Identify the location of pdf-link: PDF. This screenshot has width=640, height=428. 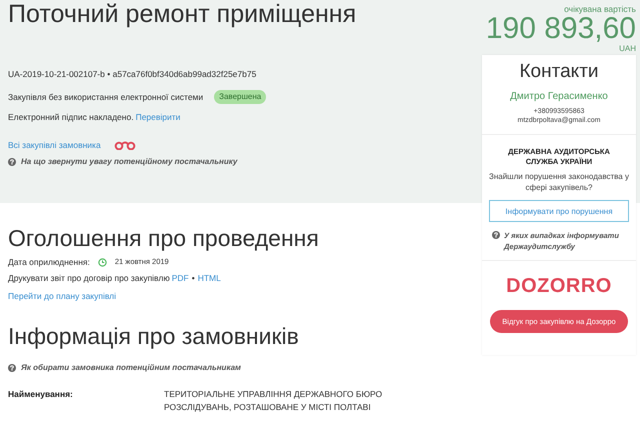
(180, 278).